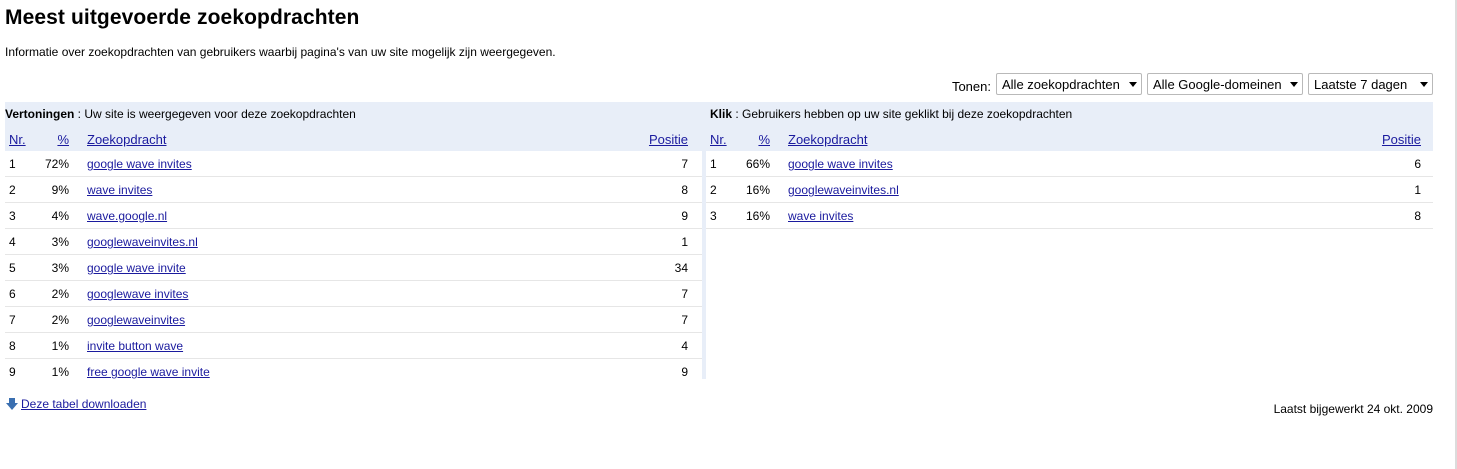 The height and width of the screenshot is (469, 1457). I want to click on row-position: 4, so click(684, 346).